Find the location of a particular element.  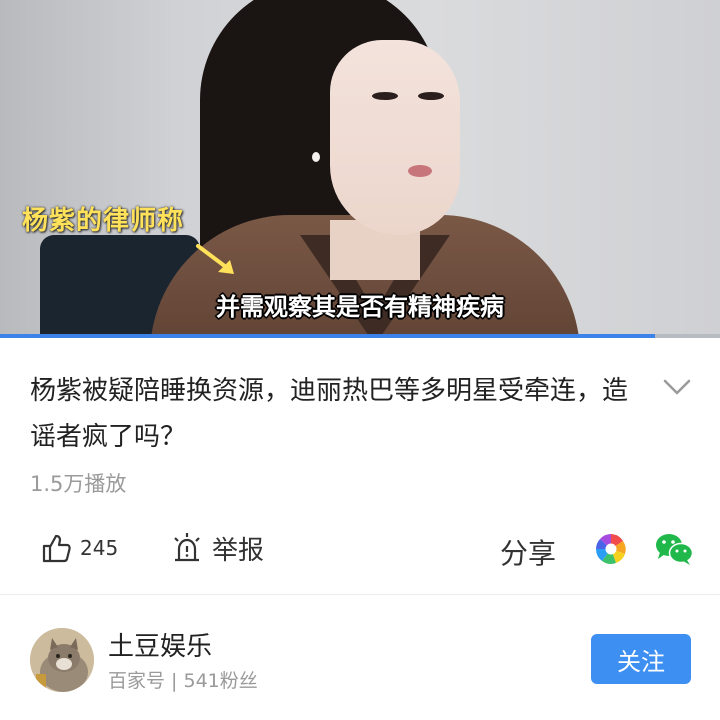

video-subtitle: 并需观察其是否有精神疾病 is located at coordinates (360, 307).